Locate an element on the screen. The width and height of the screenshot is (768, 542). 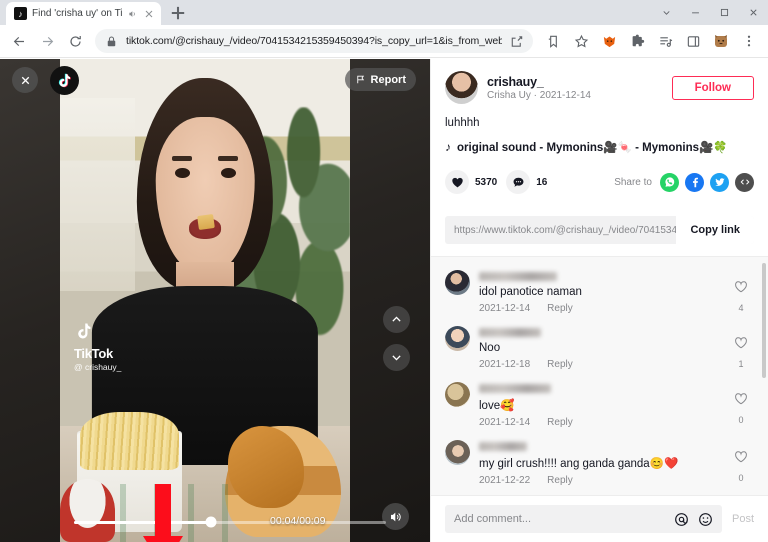
progress-scrubber-handle is located at coordinates (211, 522).